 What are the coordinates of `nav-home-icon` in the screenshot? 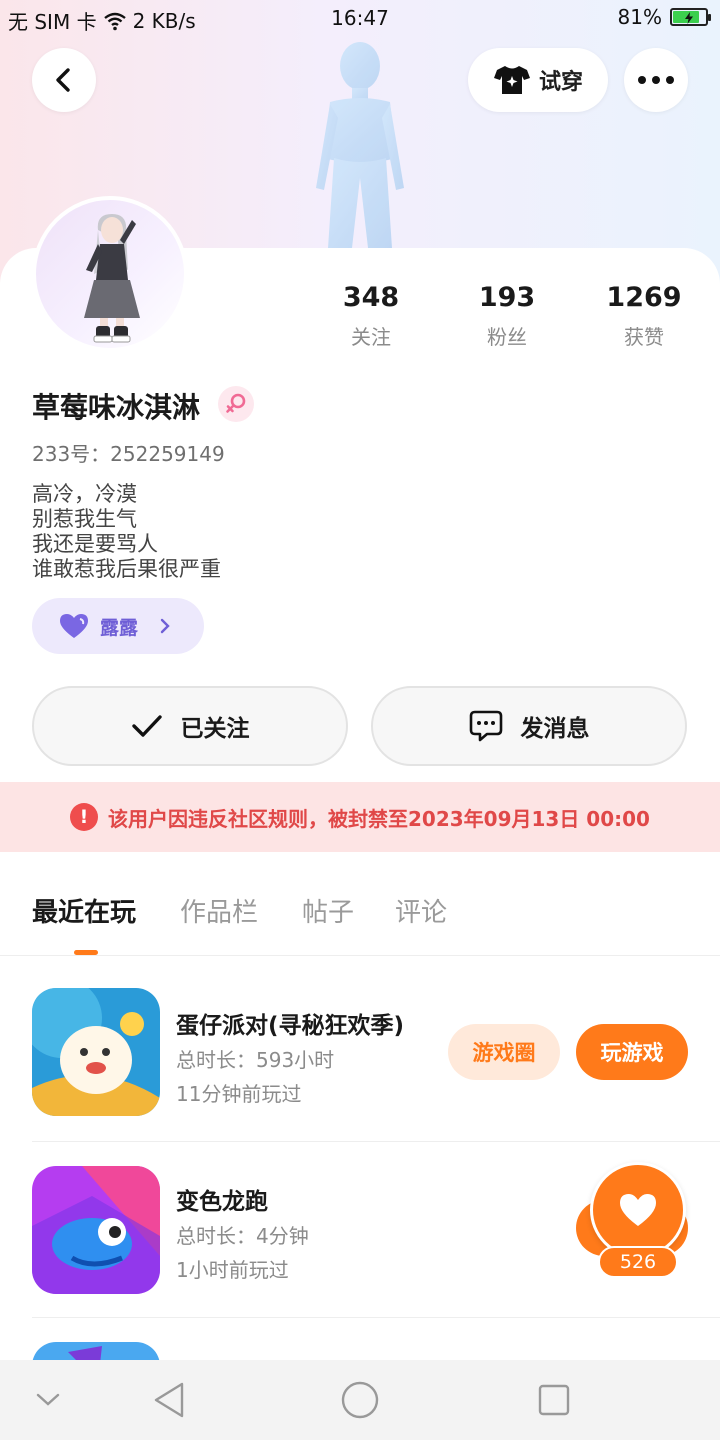 It's located at (360, 1400).